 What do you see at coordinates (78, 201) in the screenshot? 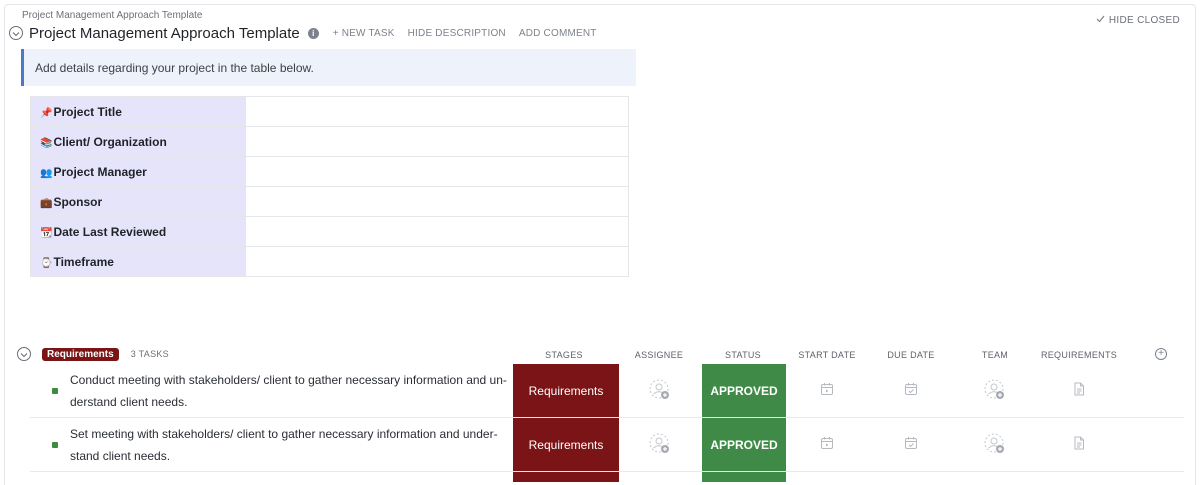
I see `detail-label: Sponsor` at bounding box center [78, 201].